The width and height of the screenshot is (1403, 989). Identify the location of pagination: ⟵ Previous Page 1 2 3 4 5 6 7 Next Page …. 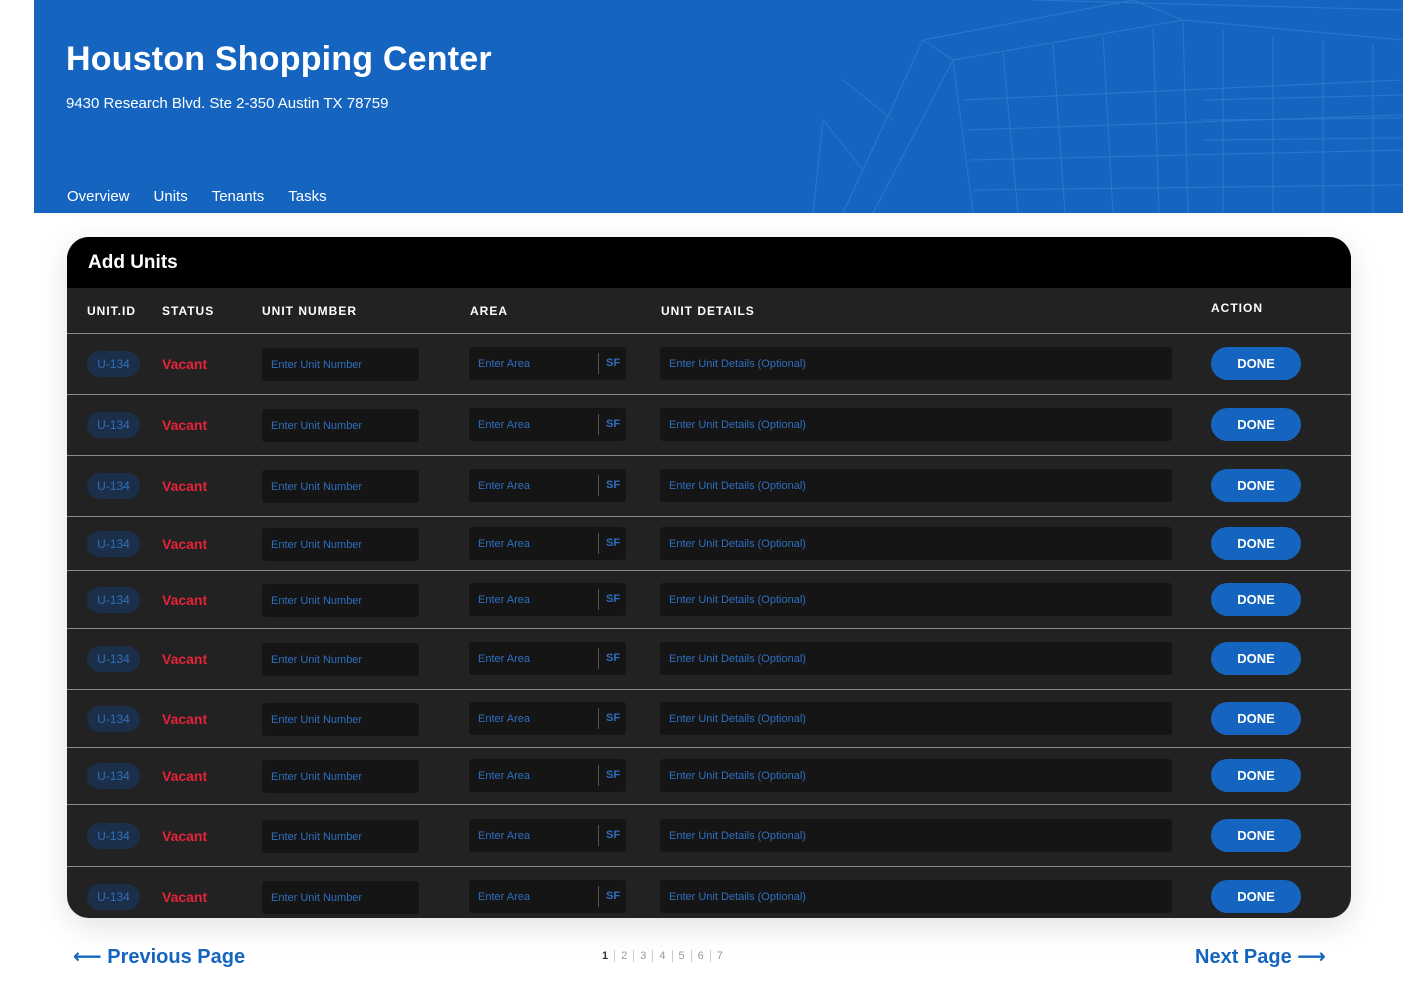
(701, 958).